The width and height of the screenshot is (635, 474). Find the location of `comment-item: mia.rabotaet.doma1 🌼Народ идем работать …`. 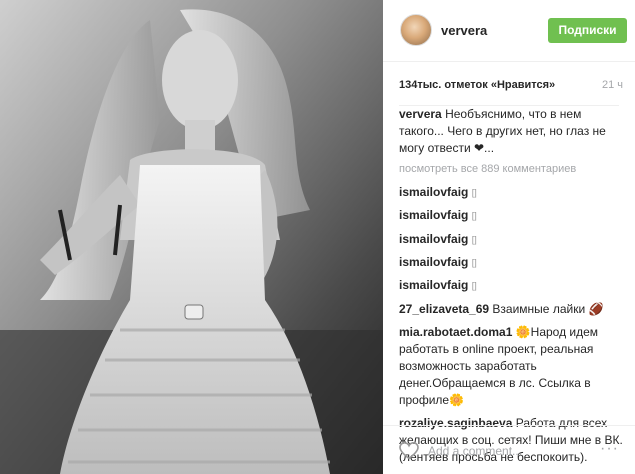

comment-item: mia.rabotaet.doma1 🌼Народ идем работать … is located at coordinates (511, 366).